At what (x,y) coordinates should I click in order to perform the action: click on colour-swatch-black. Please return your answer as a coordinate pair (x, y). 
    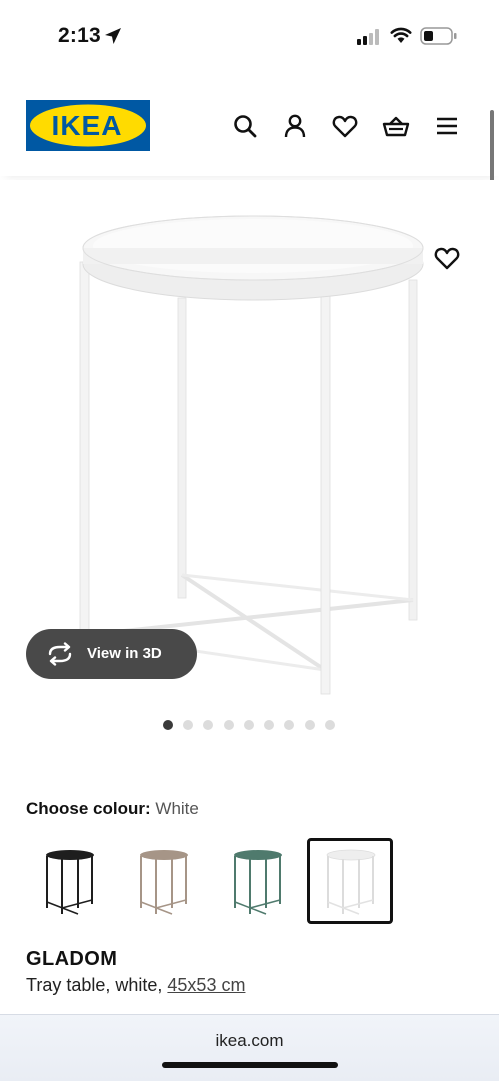
    Looking at the image, I should click on (69, 881).